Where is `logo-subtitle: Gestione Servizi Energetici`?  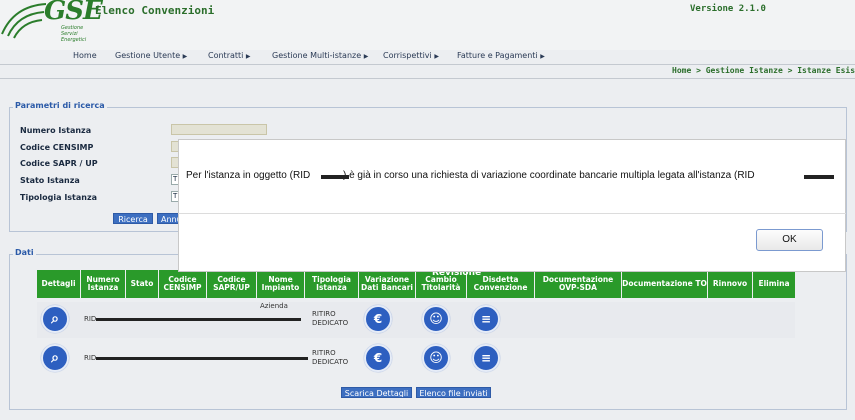
logo-subtitle: Gestione Servizi Energetici is located at coordinates (74, 34).